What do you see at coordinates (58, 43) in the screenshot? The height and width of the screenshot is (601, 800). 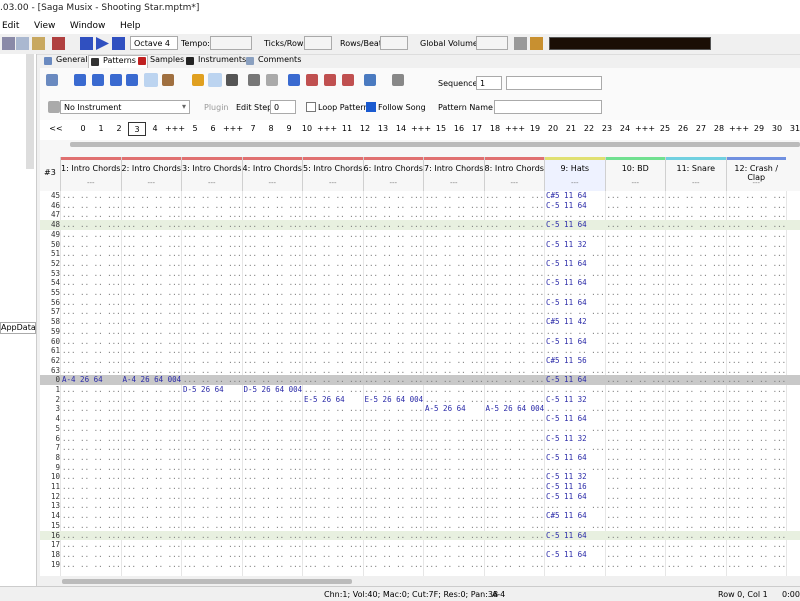 I see `midi-record-icon` at bounding box center [58, 43].